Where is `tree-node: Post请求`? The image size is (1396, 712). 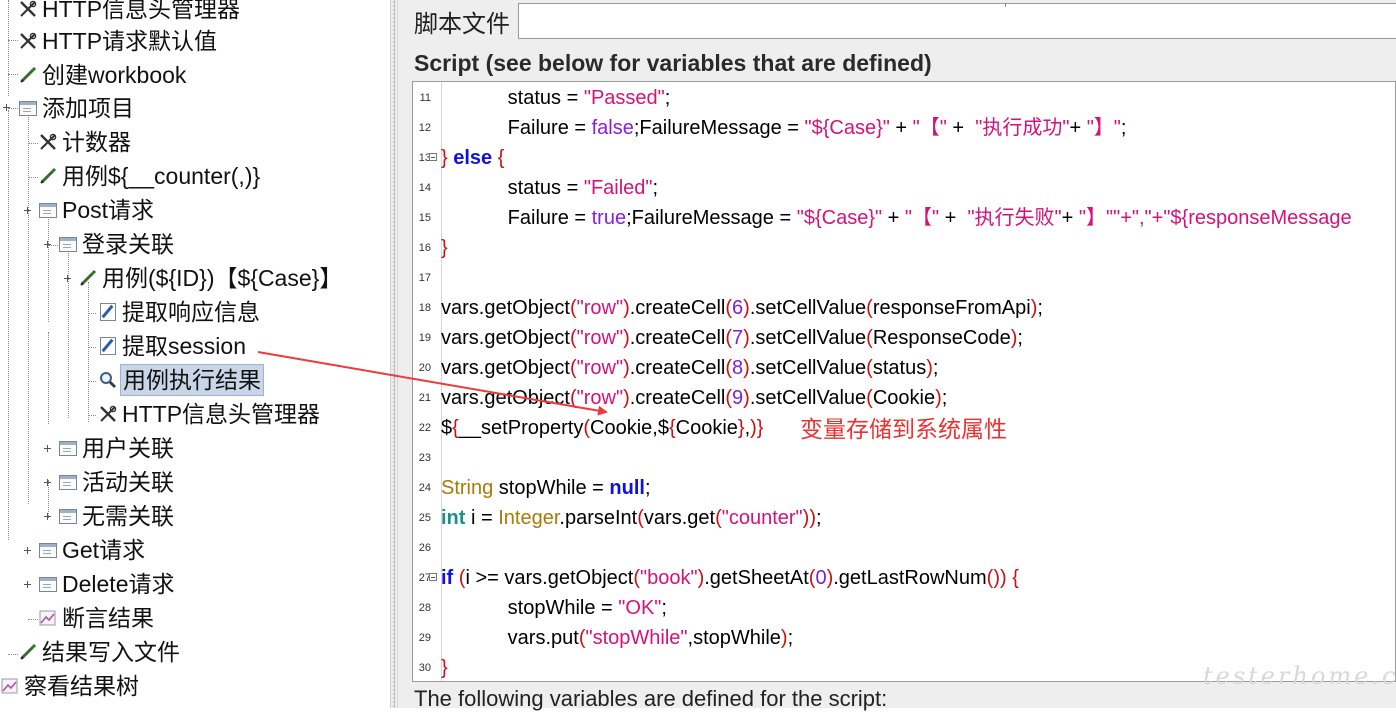
tree-node: Post请求 is located at coordinates (97, 210).